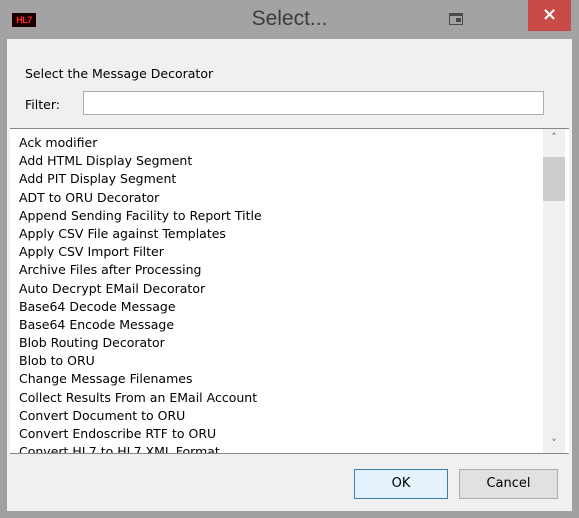  What do you see at coordinates (279, 343) in the screenshot?
I see `list-item: Blob Routing Decorator` at bounding box center [279, 343].